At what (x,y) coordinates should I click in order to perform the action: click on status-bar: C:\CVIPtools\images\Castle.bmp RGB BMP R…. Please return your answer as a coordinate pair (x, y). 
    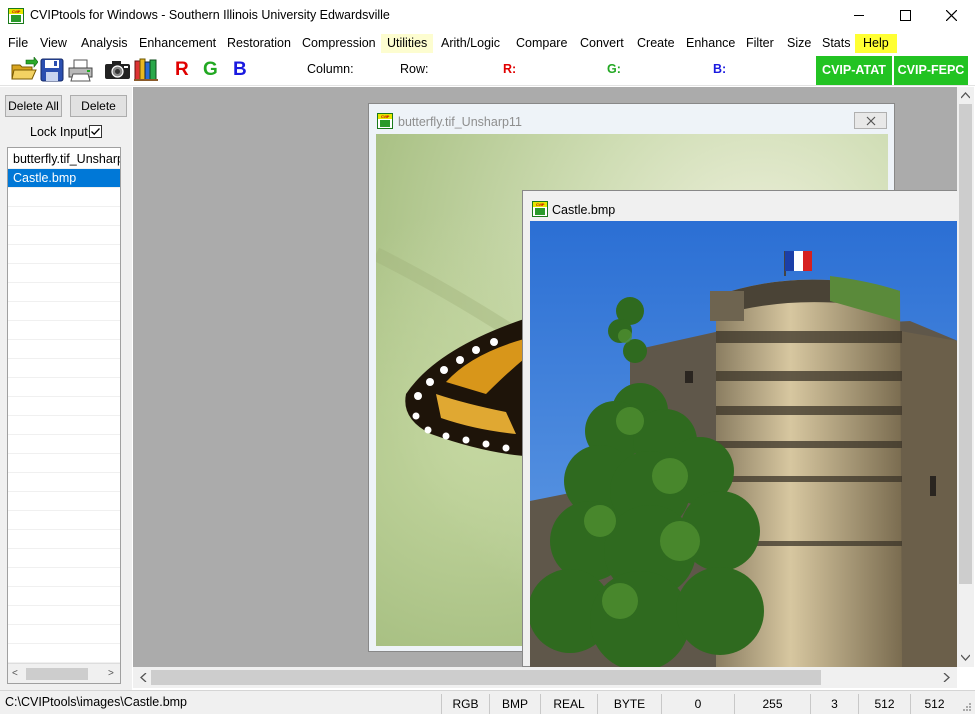
    Looking at the image, I should click on (487, 702).